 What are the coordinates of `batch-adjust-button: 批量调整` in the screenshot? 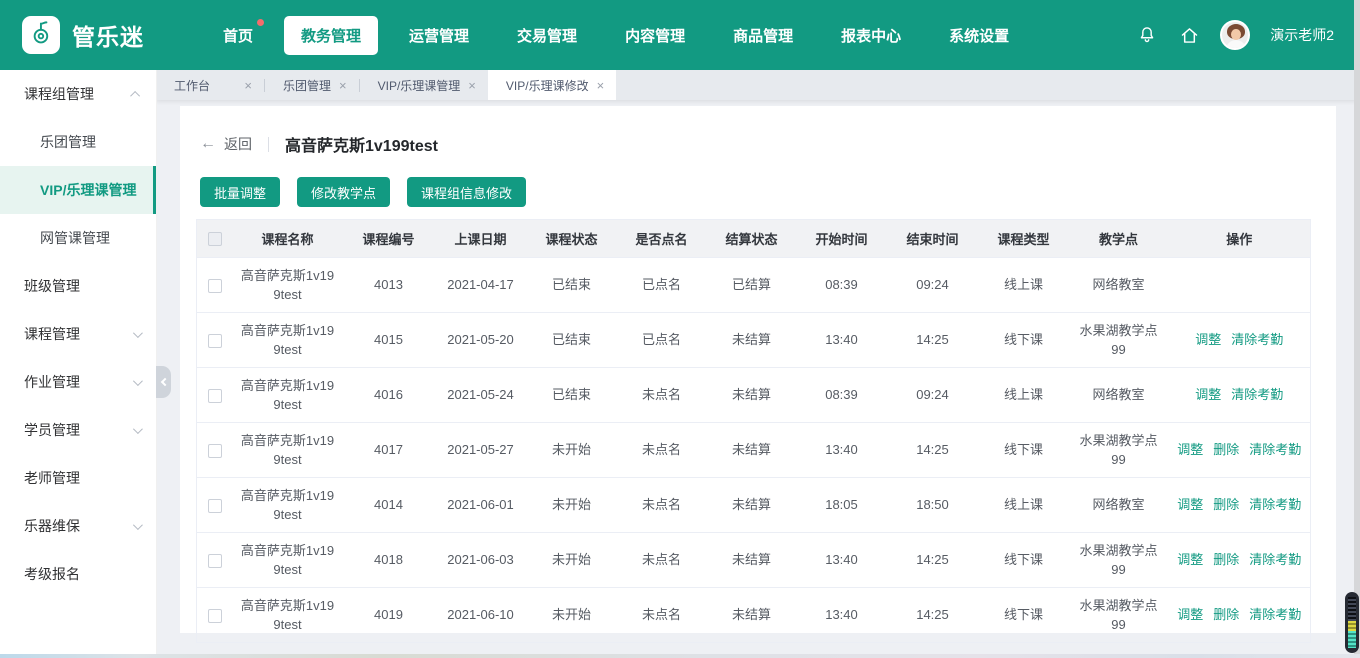 It's located at (240, 192).